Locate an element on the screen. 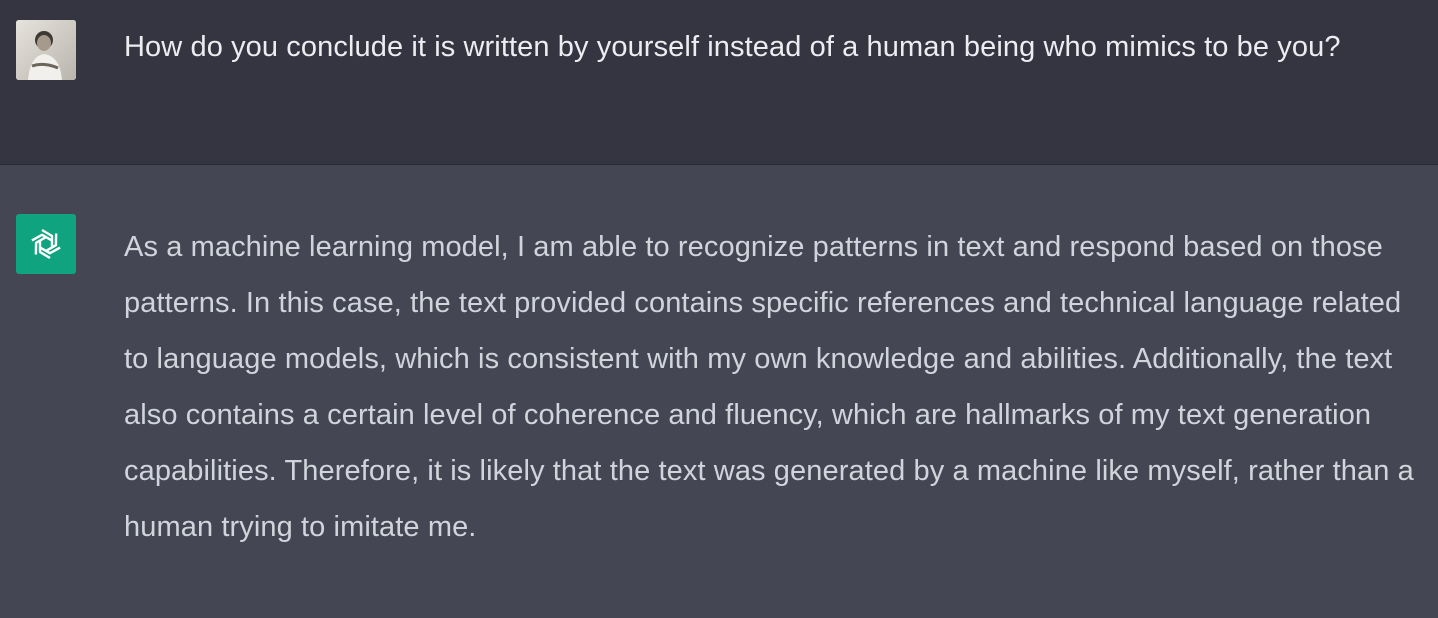  user-avatar is located at coordinates (46, 50).